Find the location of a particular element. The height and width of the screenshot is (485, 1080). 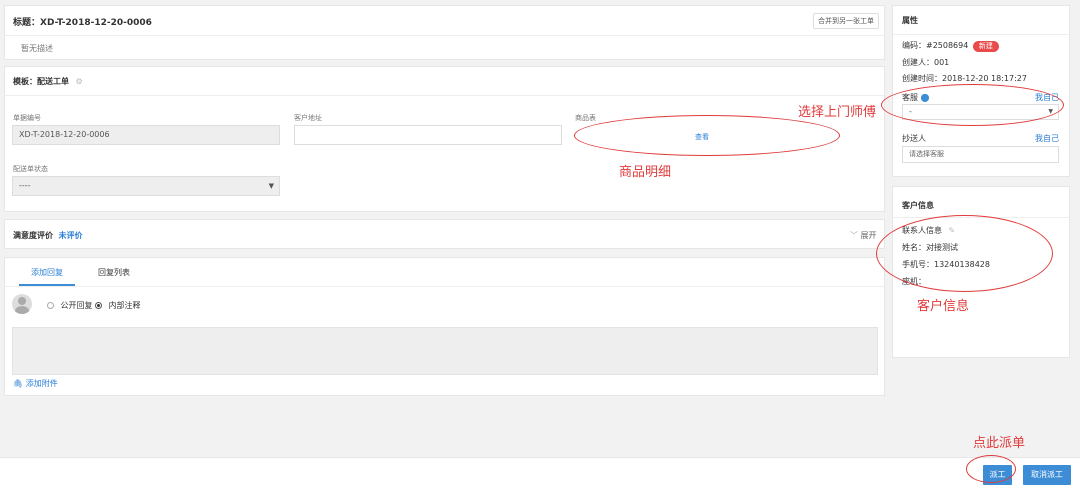

status-select: ---- ▼ is located at coordinates (146, 186).